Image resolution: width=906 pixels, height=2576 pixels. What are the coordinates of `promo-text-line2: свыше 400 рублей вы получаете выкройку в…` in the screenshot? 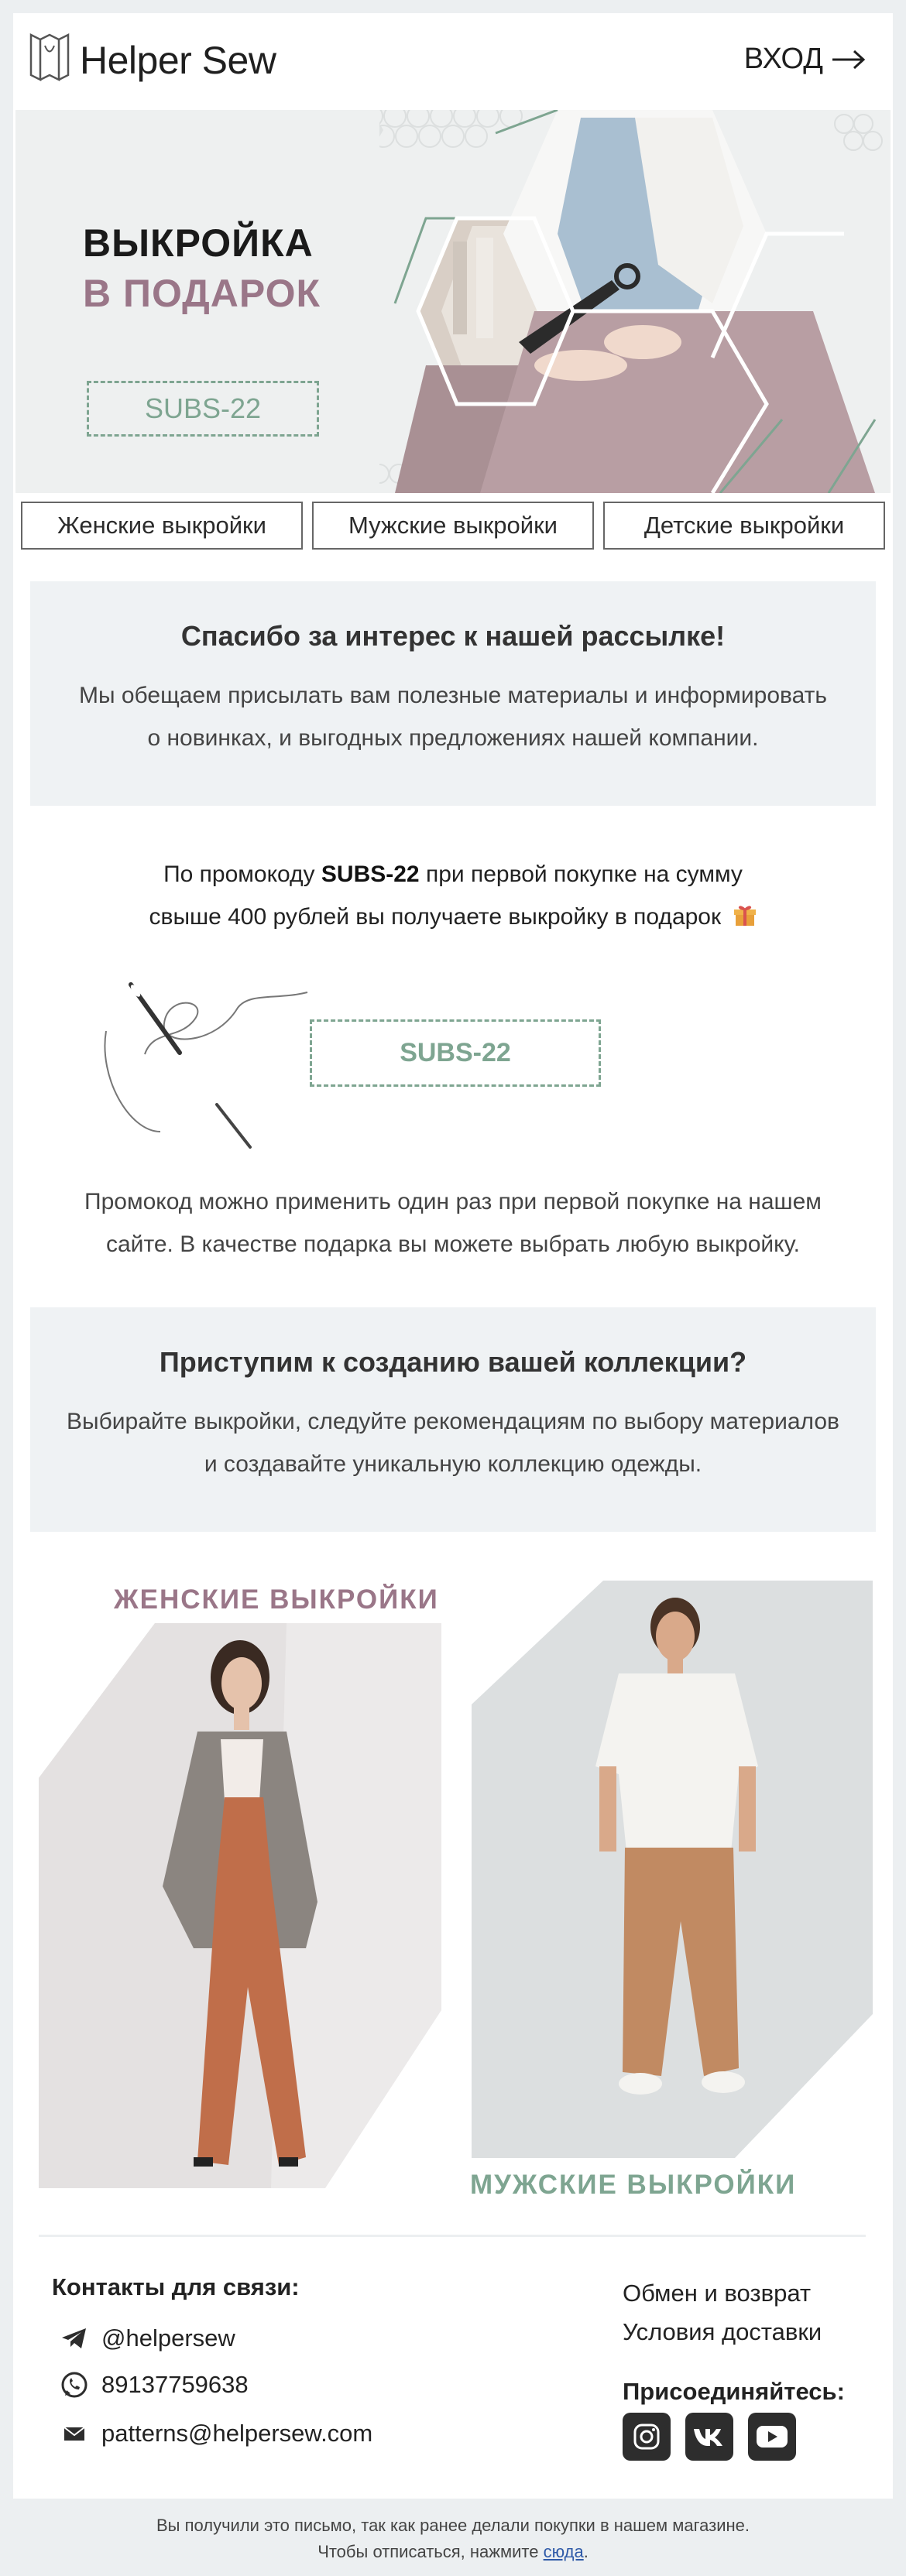 It's located at (453, 917).